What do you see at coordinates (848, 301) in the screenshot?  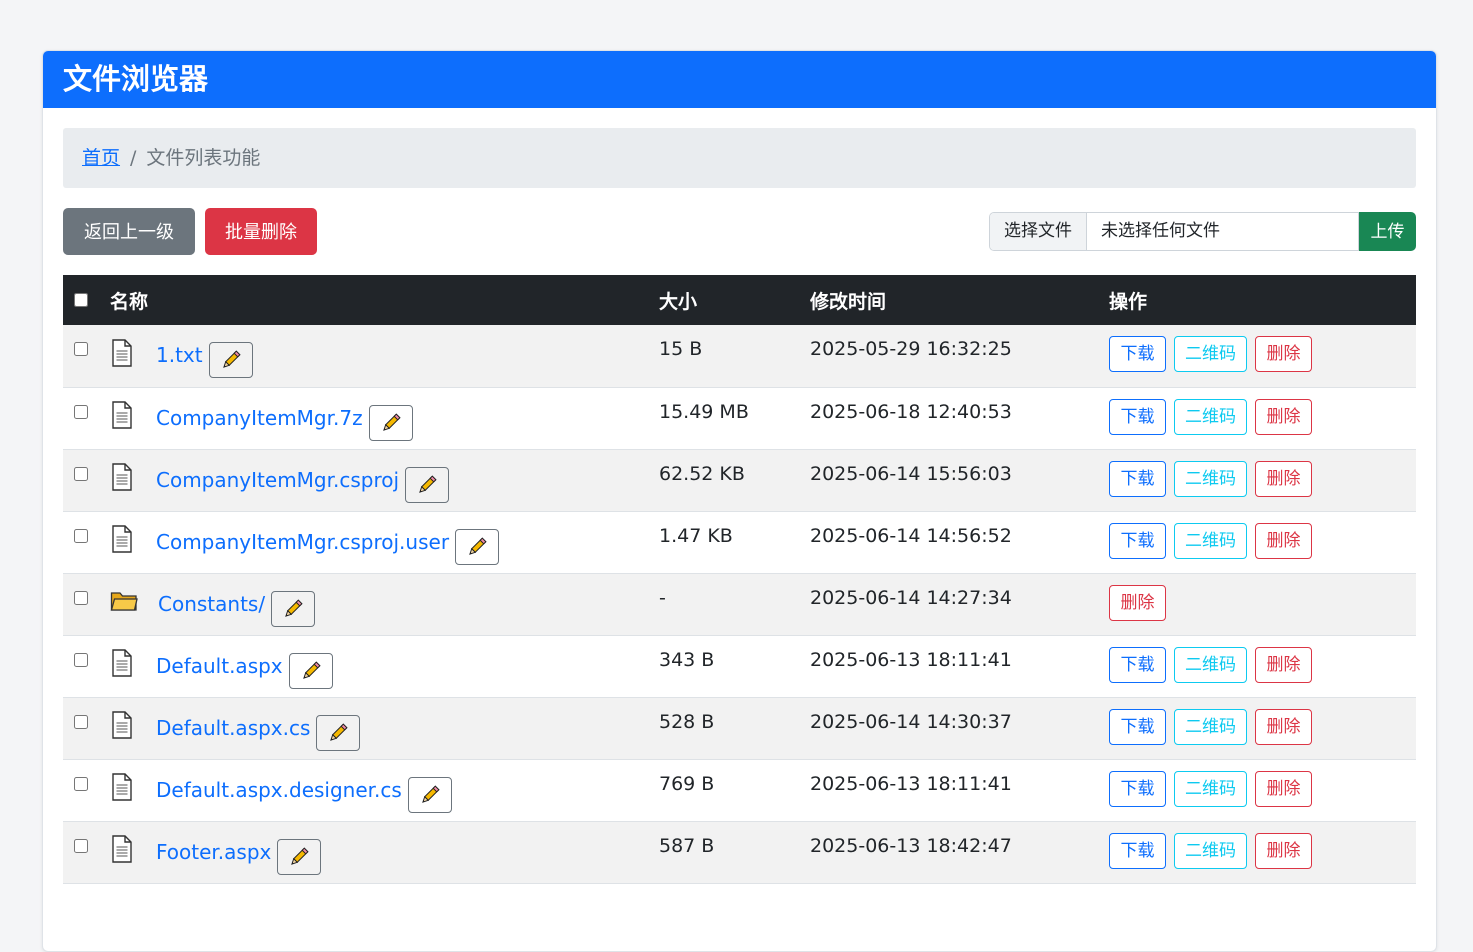 I see `header-modified: 修改时间` at bounding box center [848, 301].